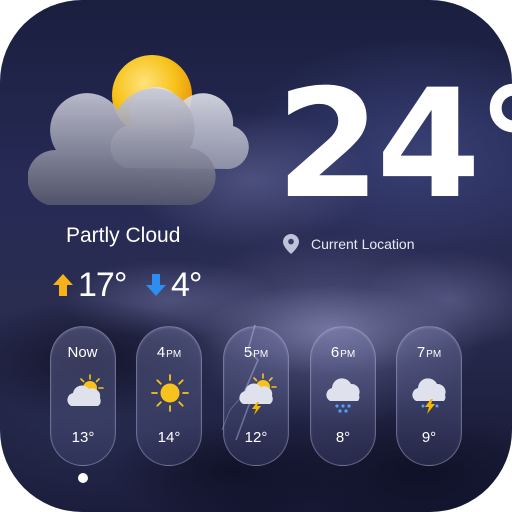 This screenshot has height=512, width=512. Describe the element at coordinates (291, 244) in the screenshot. I see `location-pin-icon` at that location.